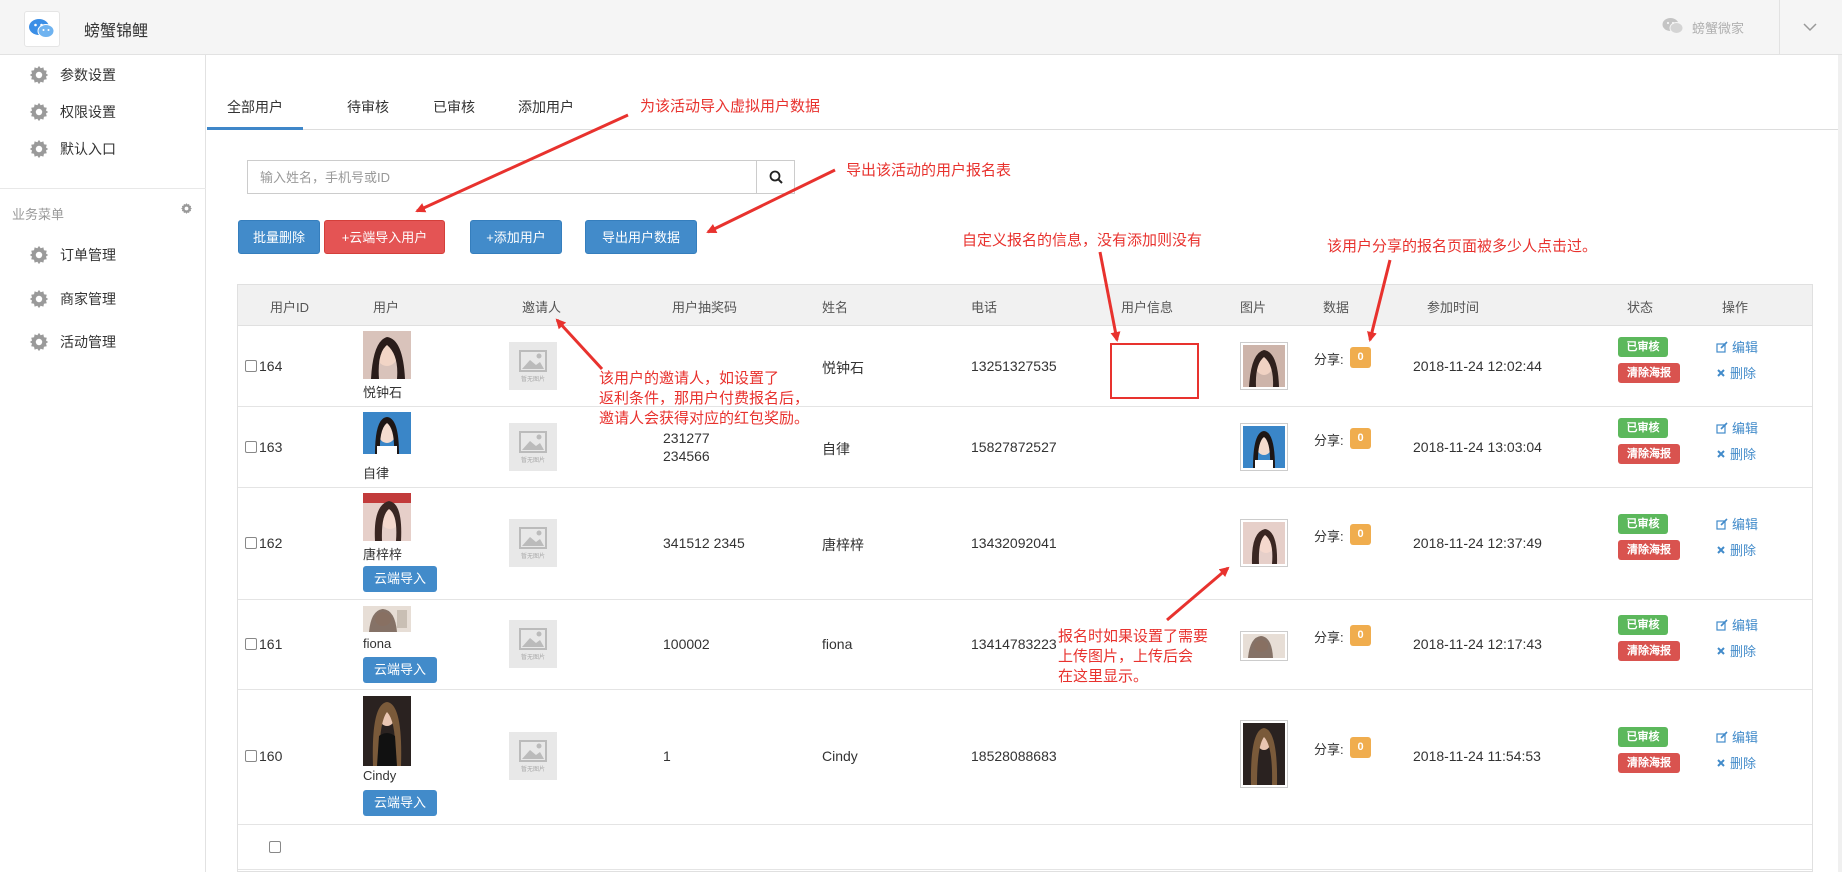 This screenshot has width=1842, height=872. Describe the element at coordinates (279, 237) in the screenshot. I see `batch-delete-button: 批量删除` at that location.